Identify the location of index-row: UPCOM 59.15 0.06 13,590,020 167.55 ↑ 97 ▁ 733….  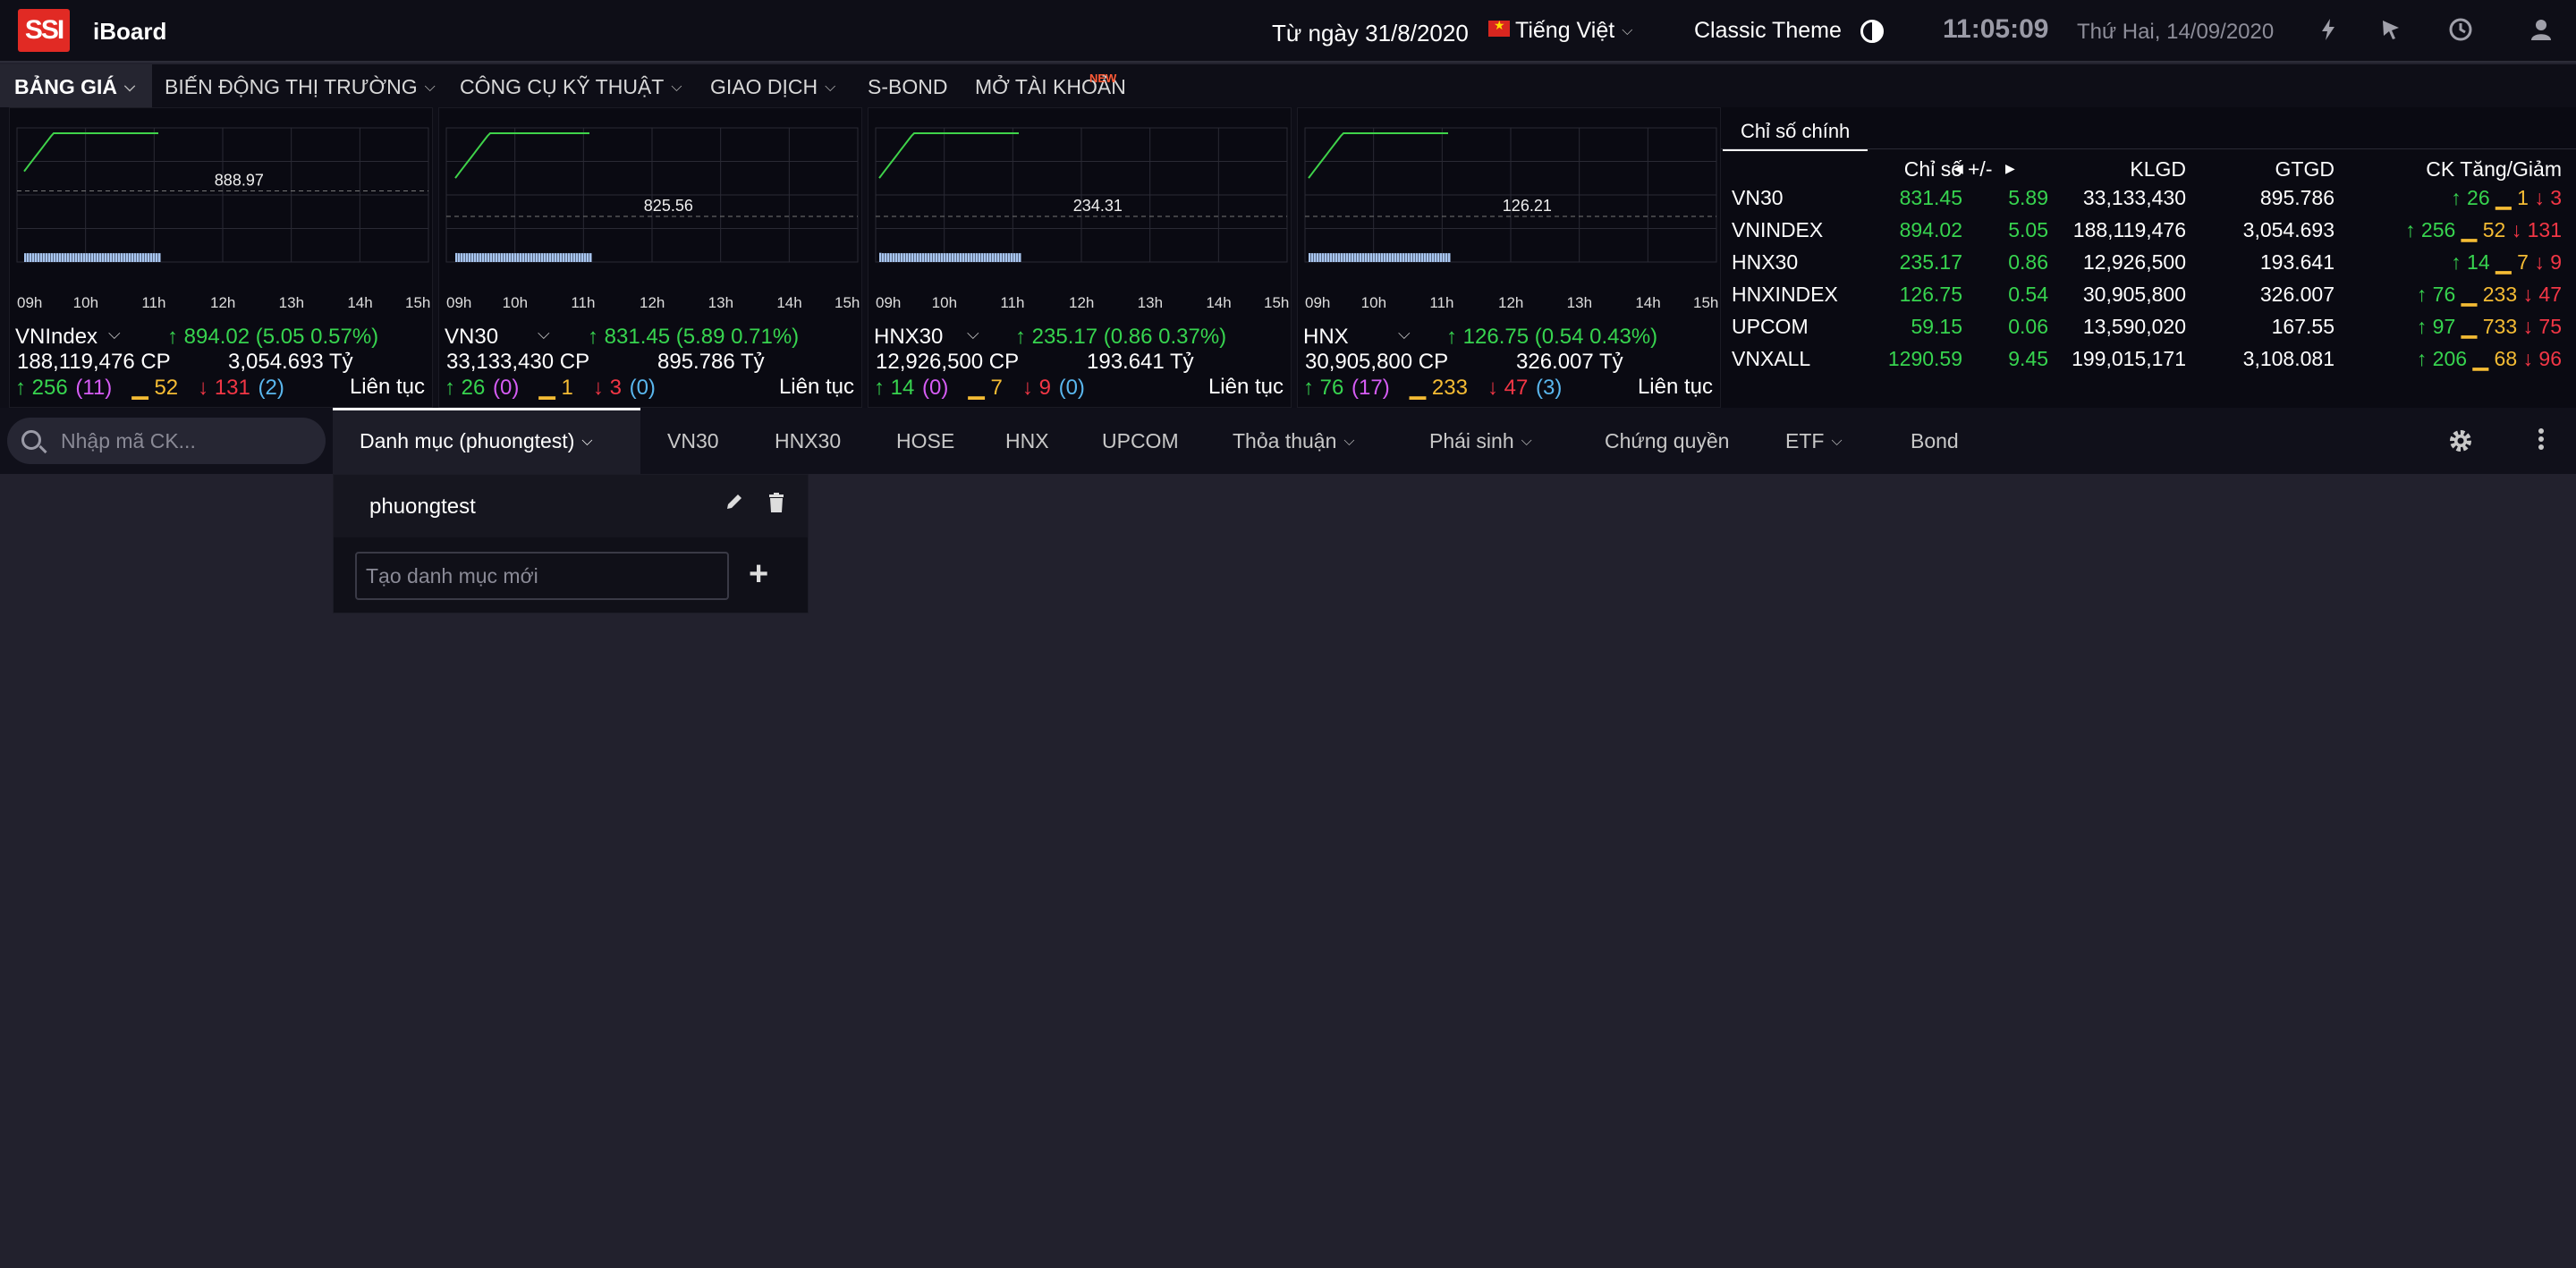
(2148, 331).